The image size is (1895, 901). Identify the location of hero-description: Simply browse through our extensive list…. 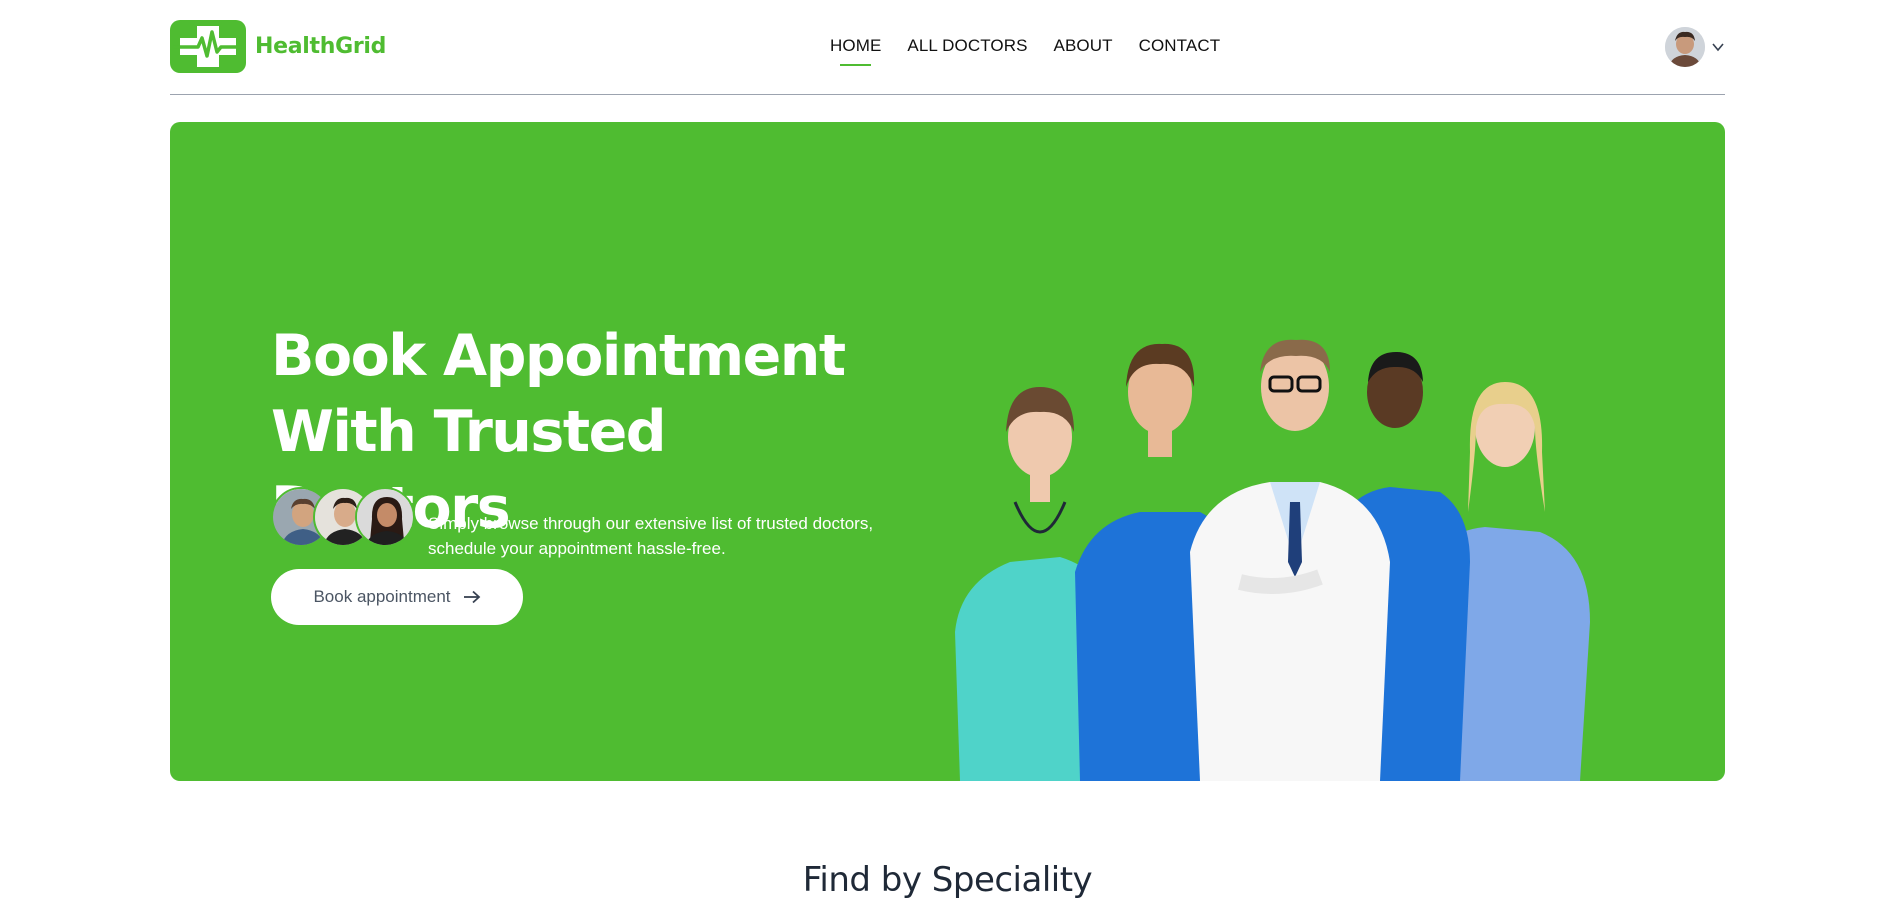
(651, 536).